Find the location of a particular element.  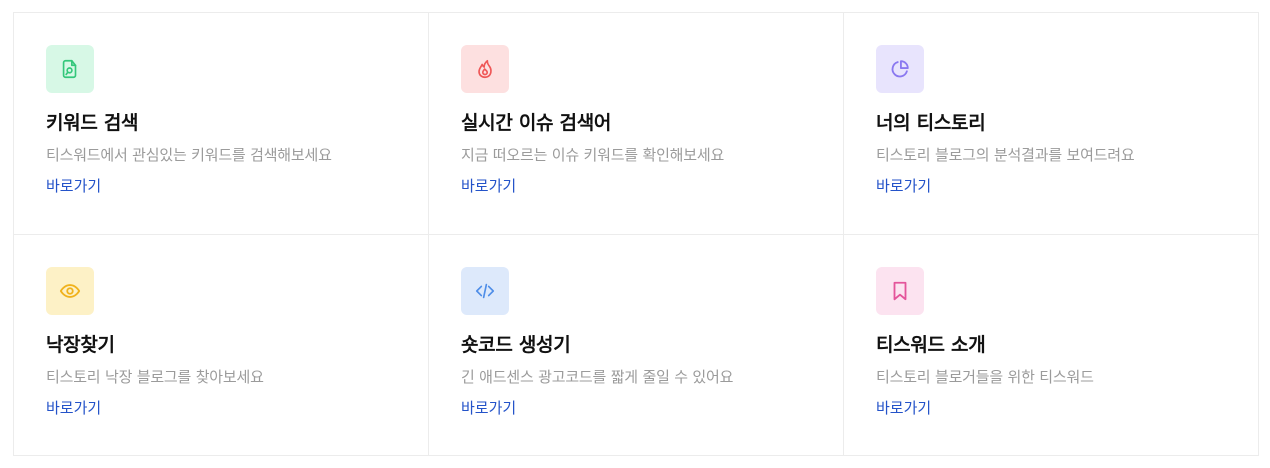

card-description: 긴 애드센스 광고코드를 짧게 줄일 수 있어요 is located at coordinates (597, 377).